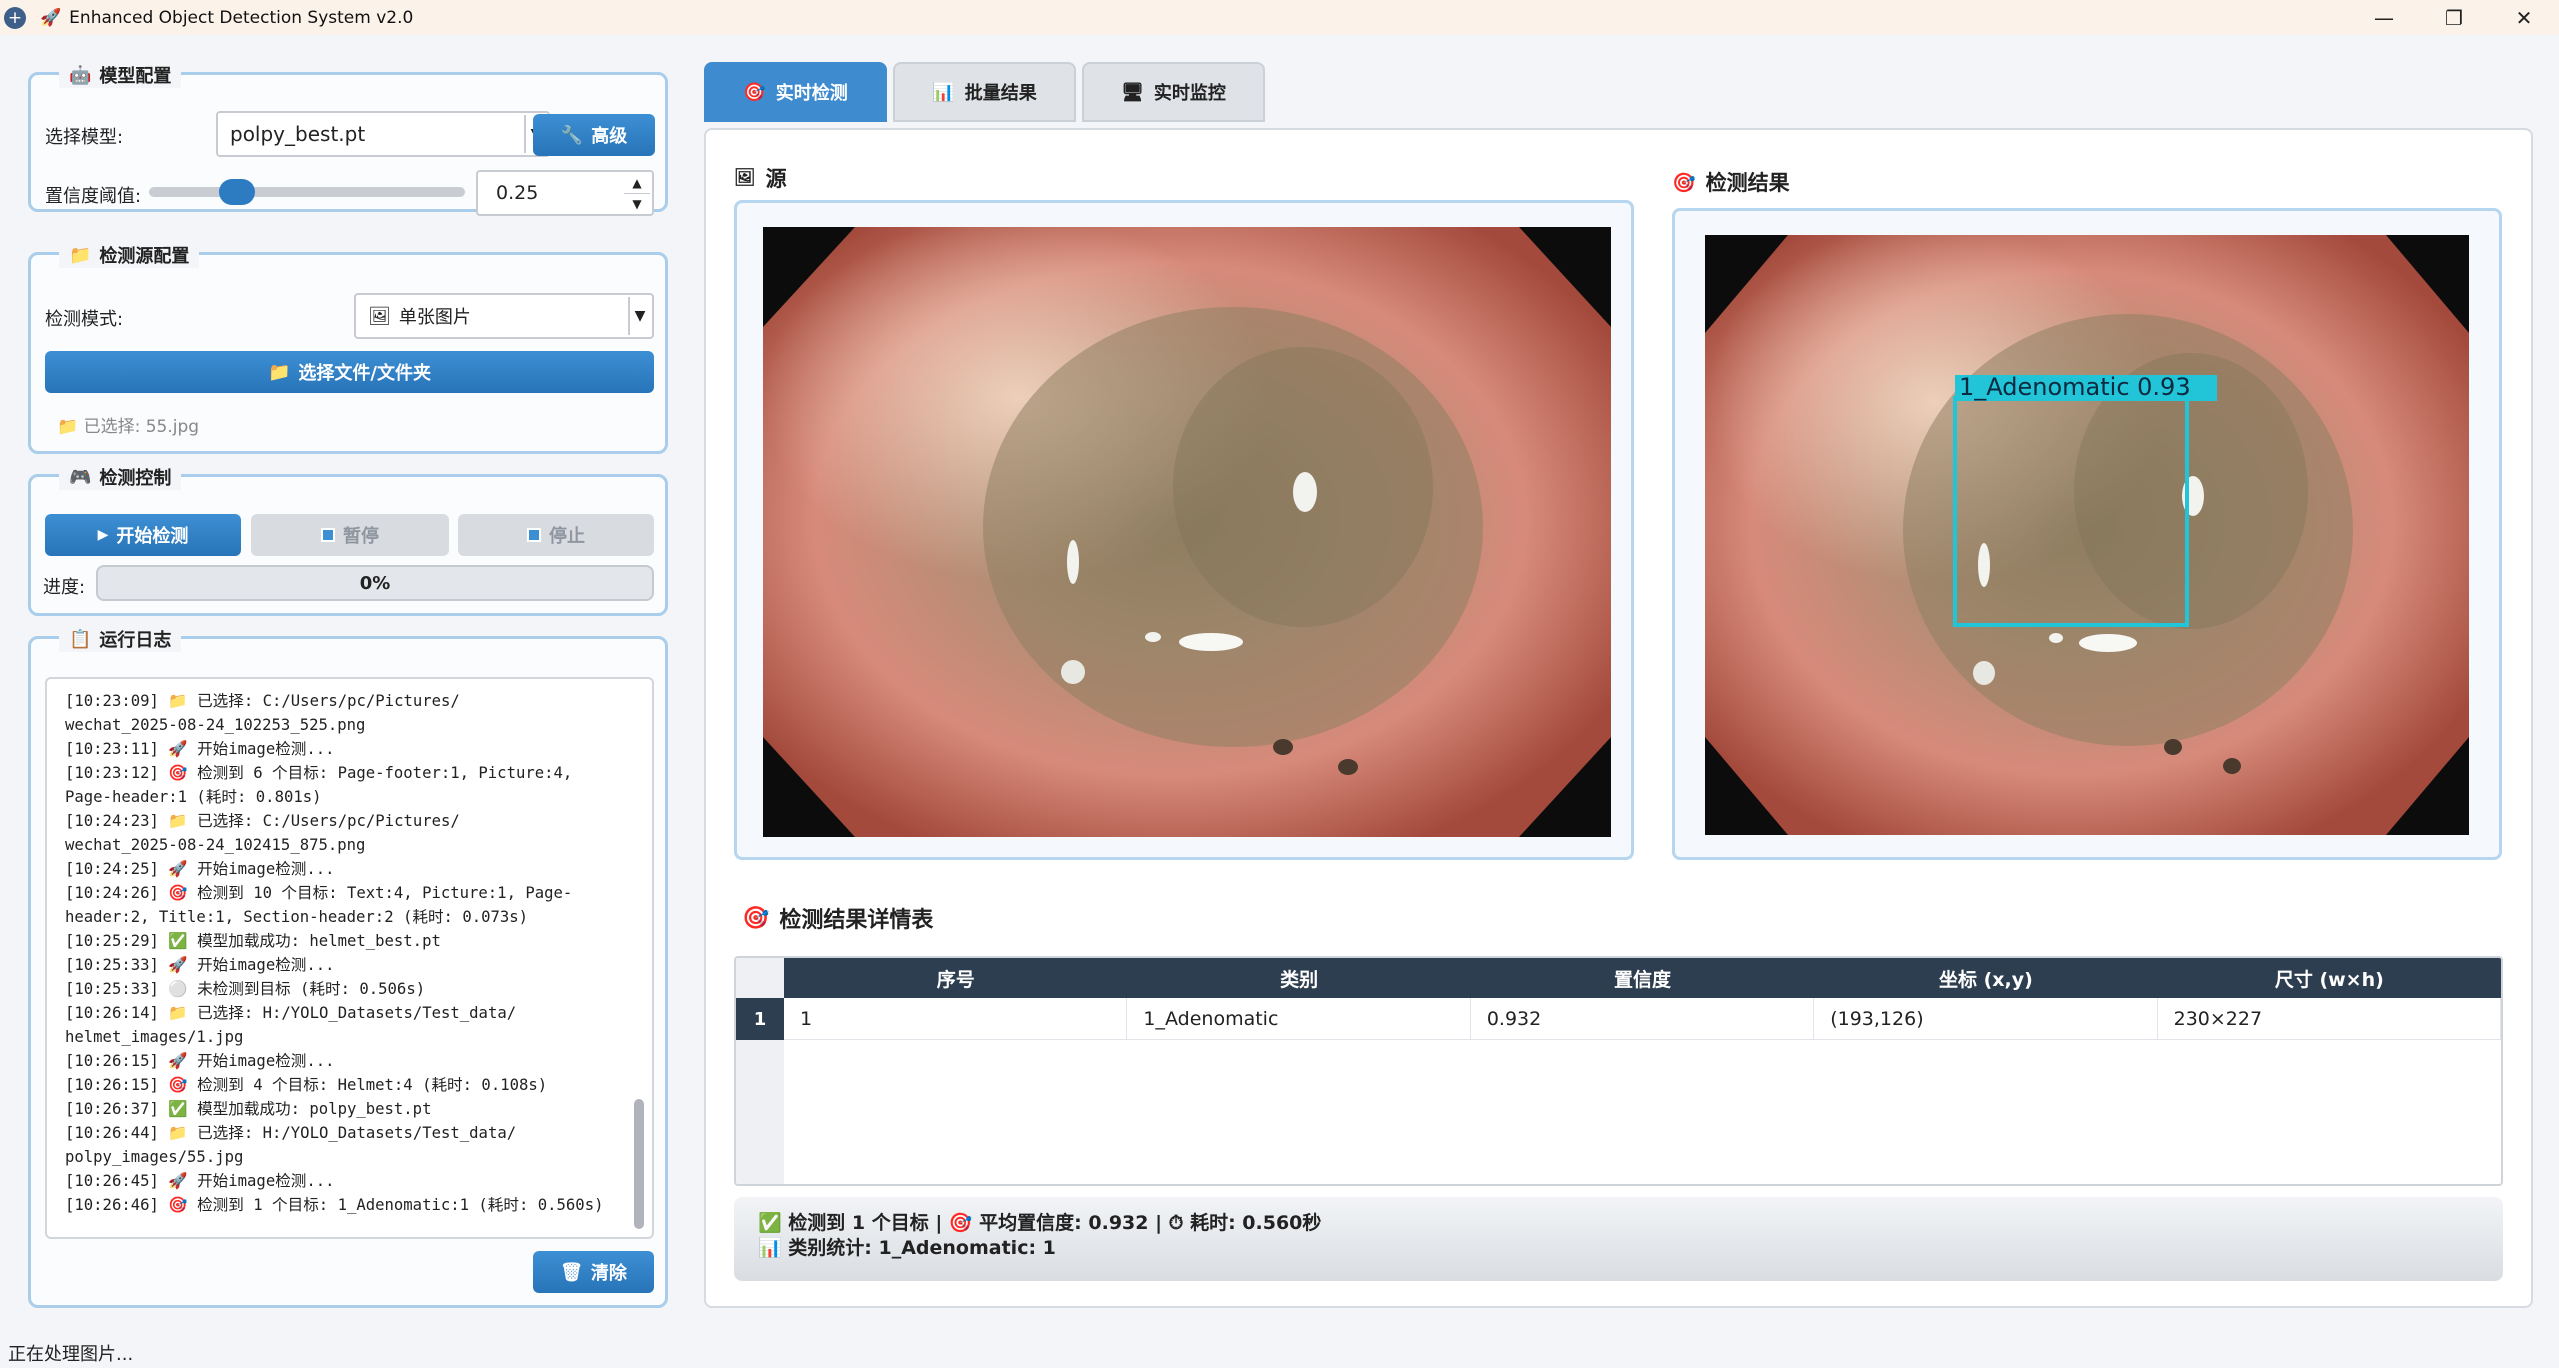 This screenshot has width=2559, height=1368. Describe the element at coordinates (120, 477) in the screenshot. I see `detect-control-title: 🎮 检测控制` at that location.